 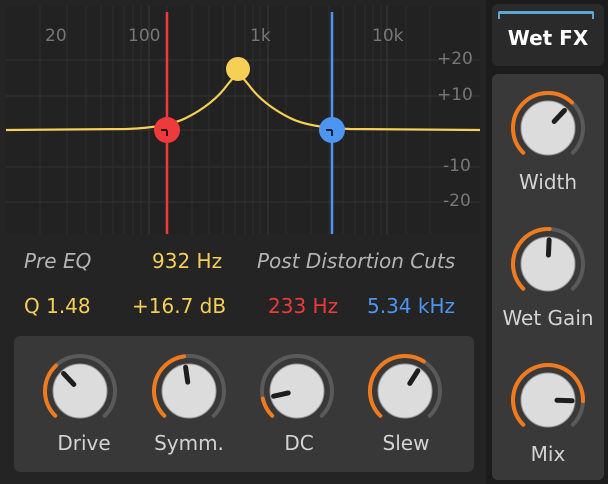 I want to click on high-cut-handle, so click(x=332, y=130).